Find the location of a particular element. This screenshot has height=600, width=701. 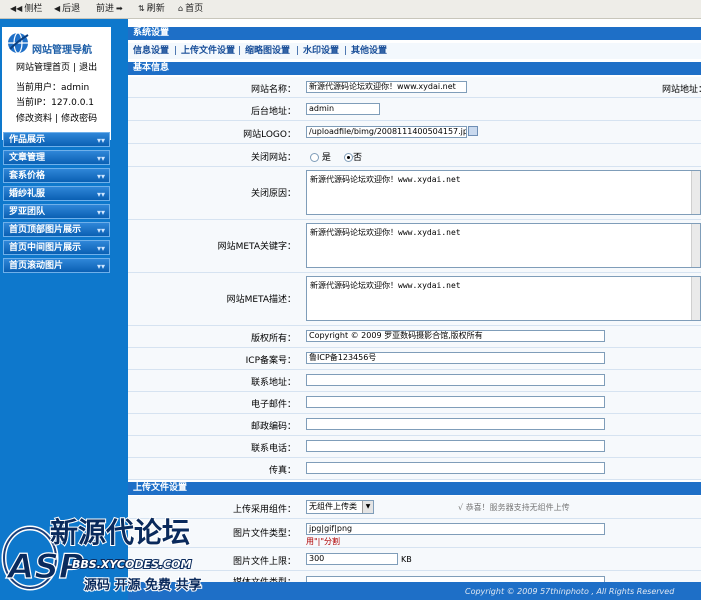

admin-links: 网站管理首页 | 退出 is located at coordinates (57, 68).